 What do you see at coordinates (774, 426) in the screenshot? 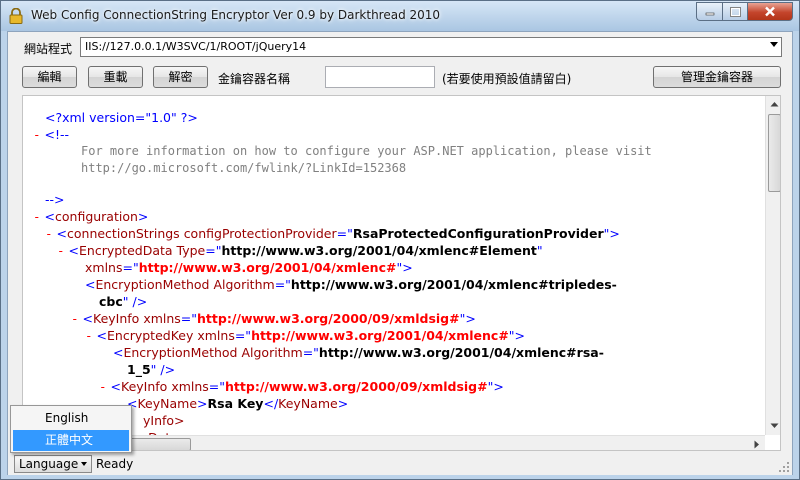
I see `scroll-down-icon` at bounding box center [774, 426].